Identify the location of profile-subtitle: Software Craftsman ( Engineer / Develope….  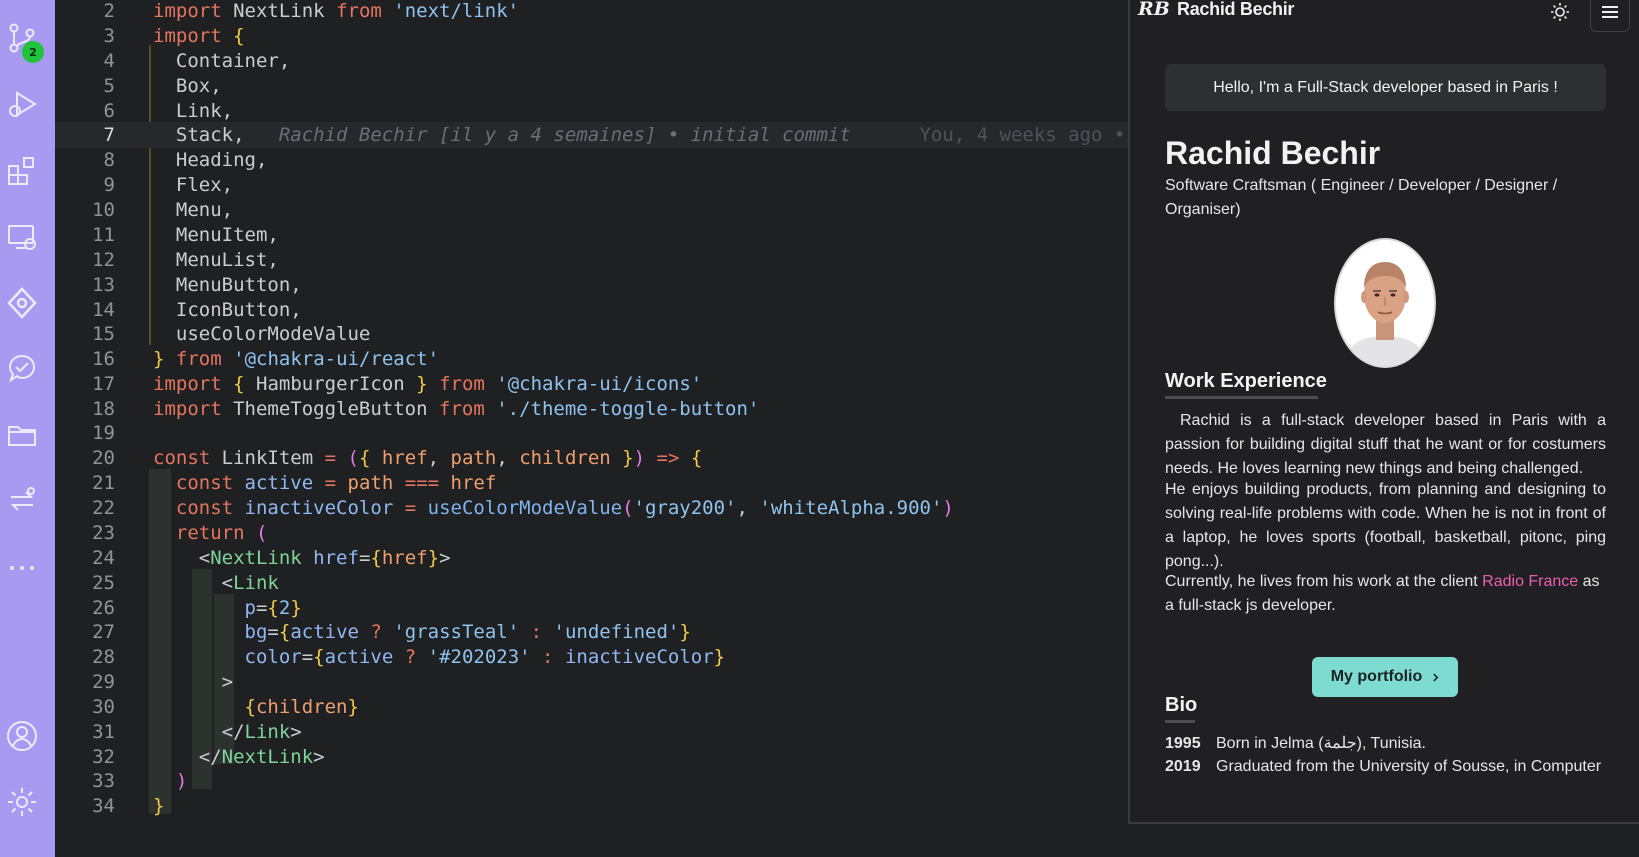
(1361, 197).